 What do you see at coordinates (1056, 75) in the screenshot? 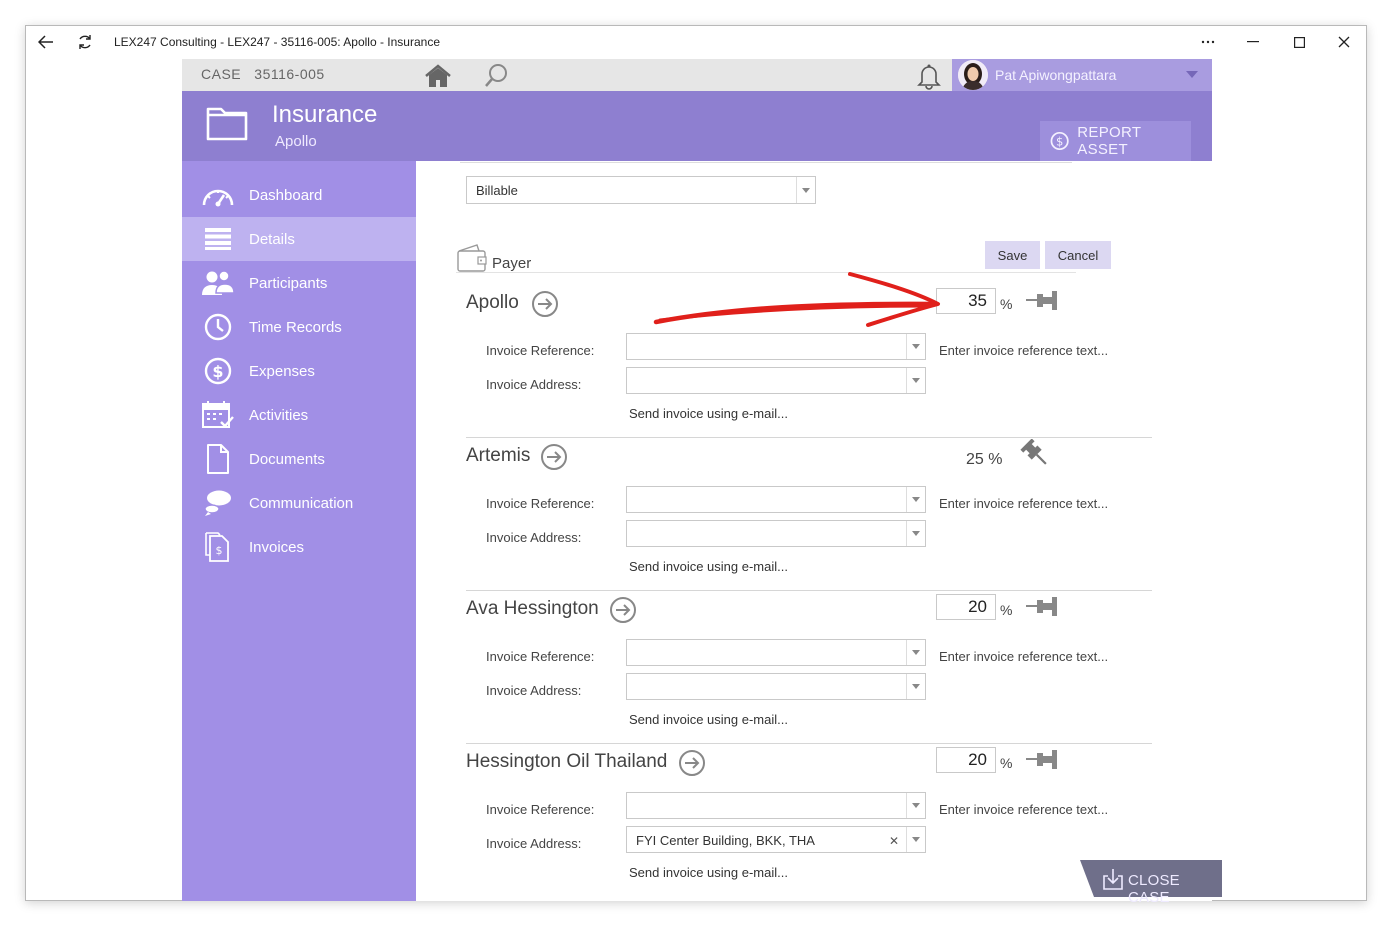
I see `user-name: Pat Apiwongpattara` at bounding box center [1056, 75].